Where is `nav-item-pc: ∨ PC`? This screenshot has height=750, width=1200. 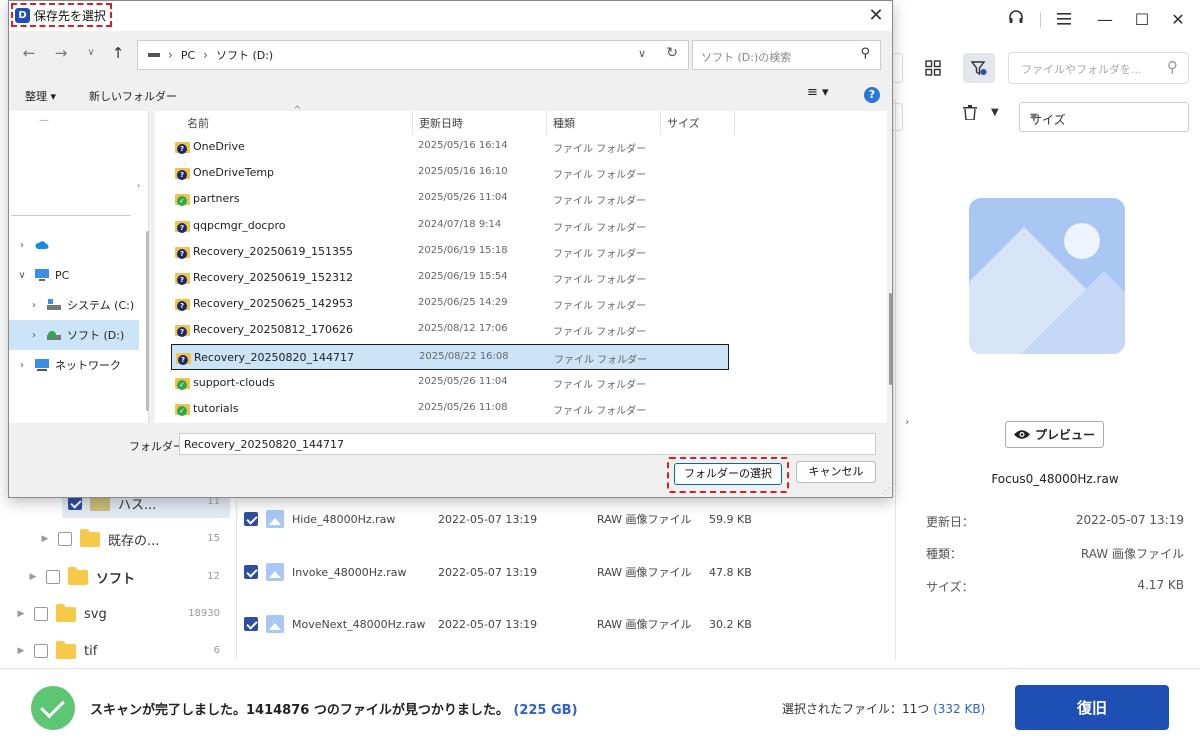 nav-item-pc: ∨ PC is located at coordinates (74, 275).